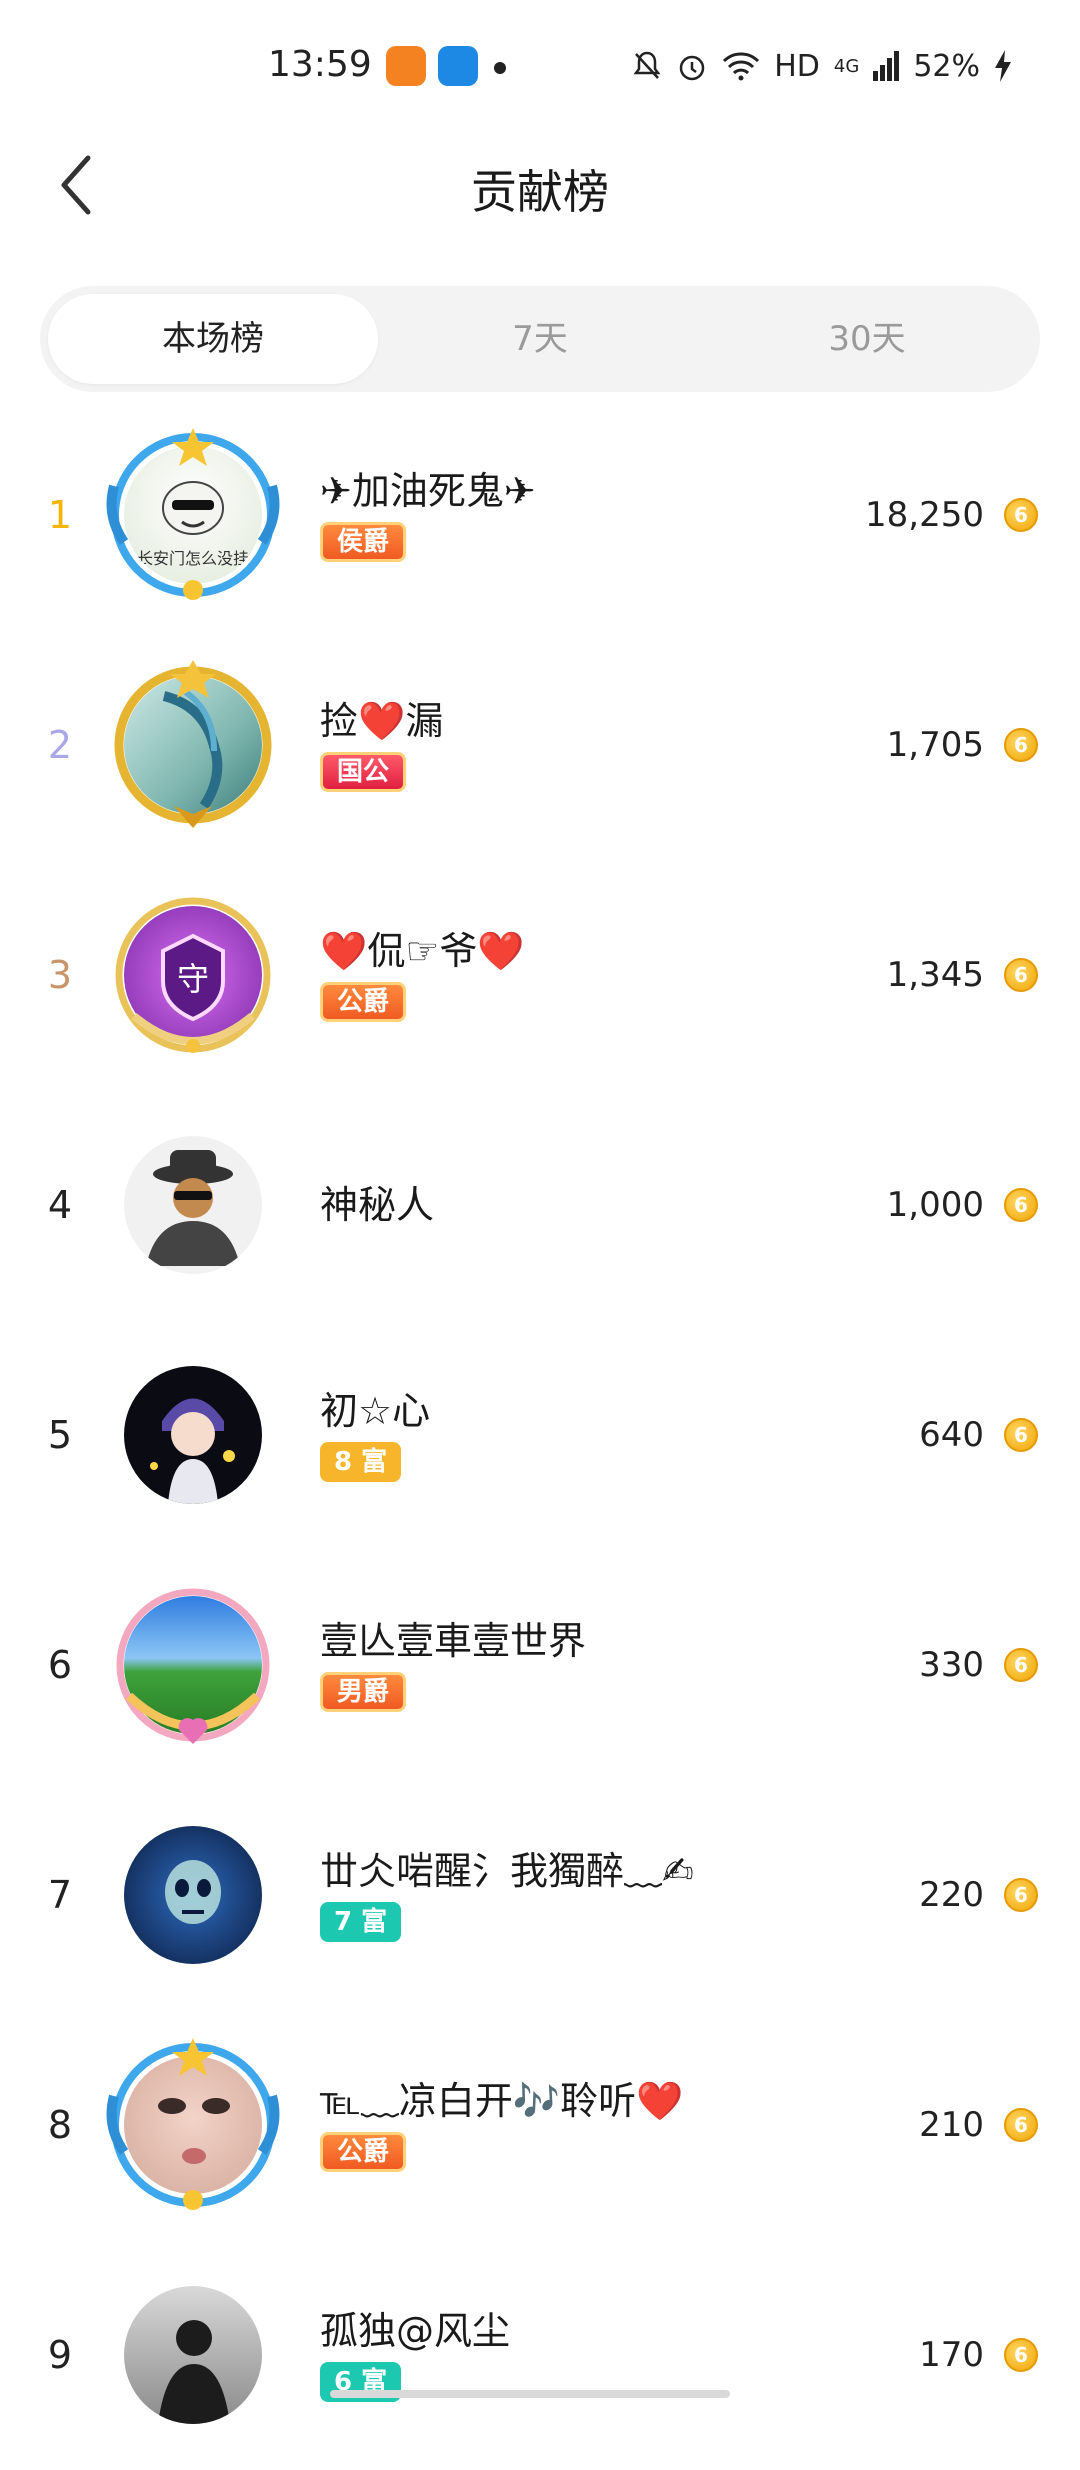  What do you see at coordinates (213, 339) in the screenshot?
I see `tab-current-session: 本场榜` at bounding box center [213, 339].